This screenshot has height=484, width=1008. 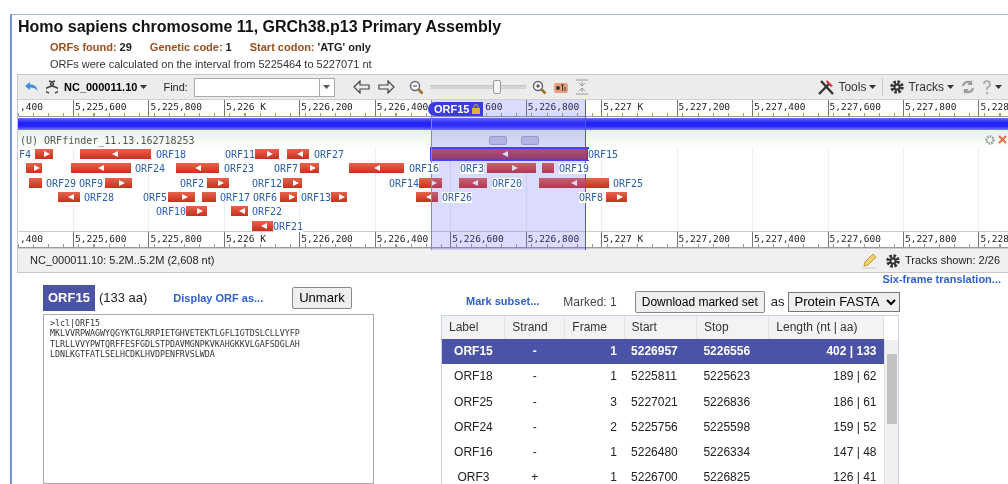 I want to click on orf-label: ORF11, so click(x=240, y=155).